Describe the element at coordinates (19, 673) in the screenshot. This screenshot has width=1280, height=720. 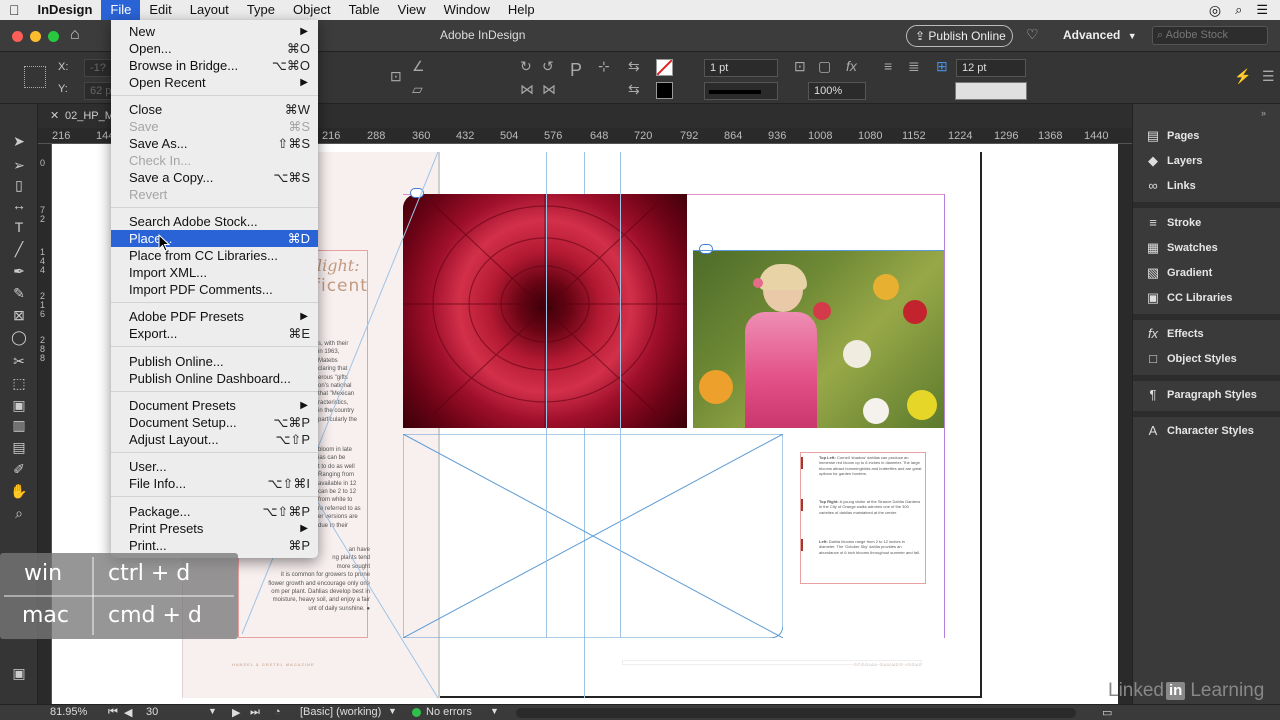
I see `screen-mode-icon: ▣` at that location.